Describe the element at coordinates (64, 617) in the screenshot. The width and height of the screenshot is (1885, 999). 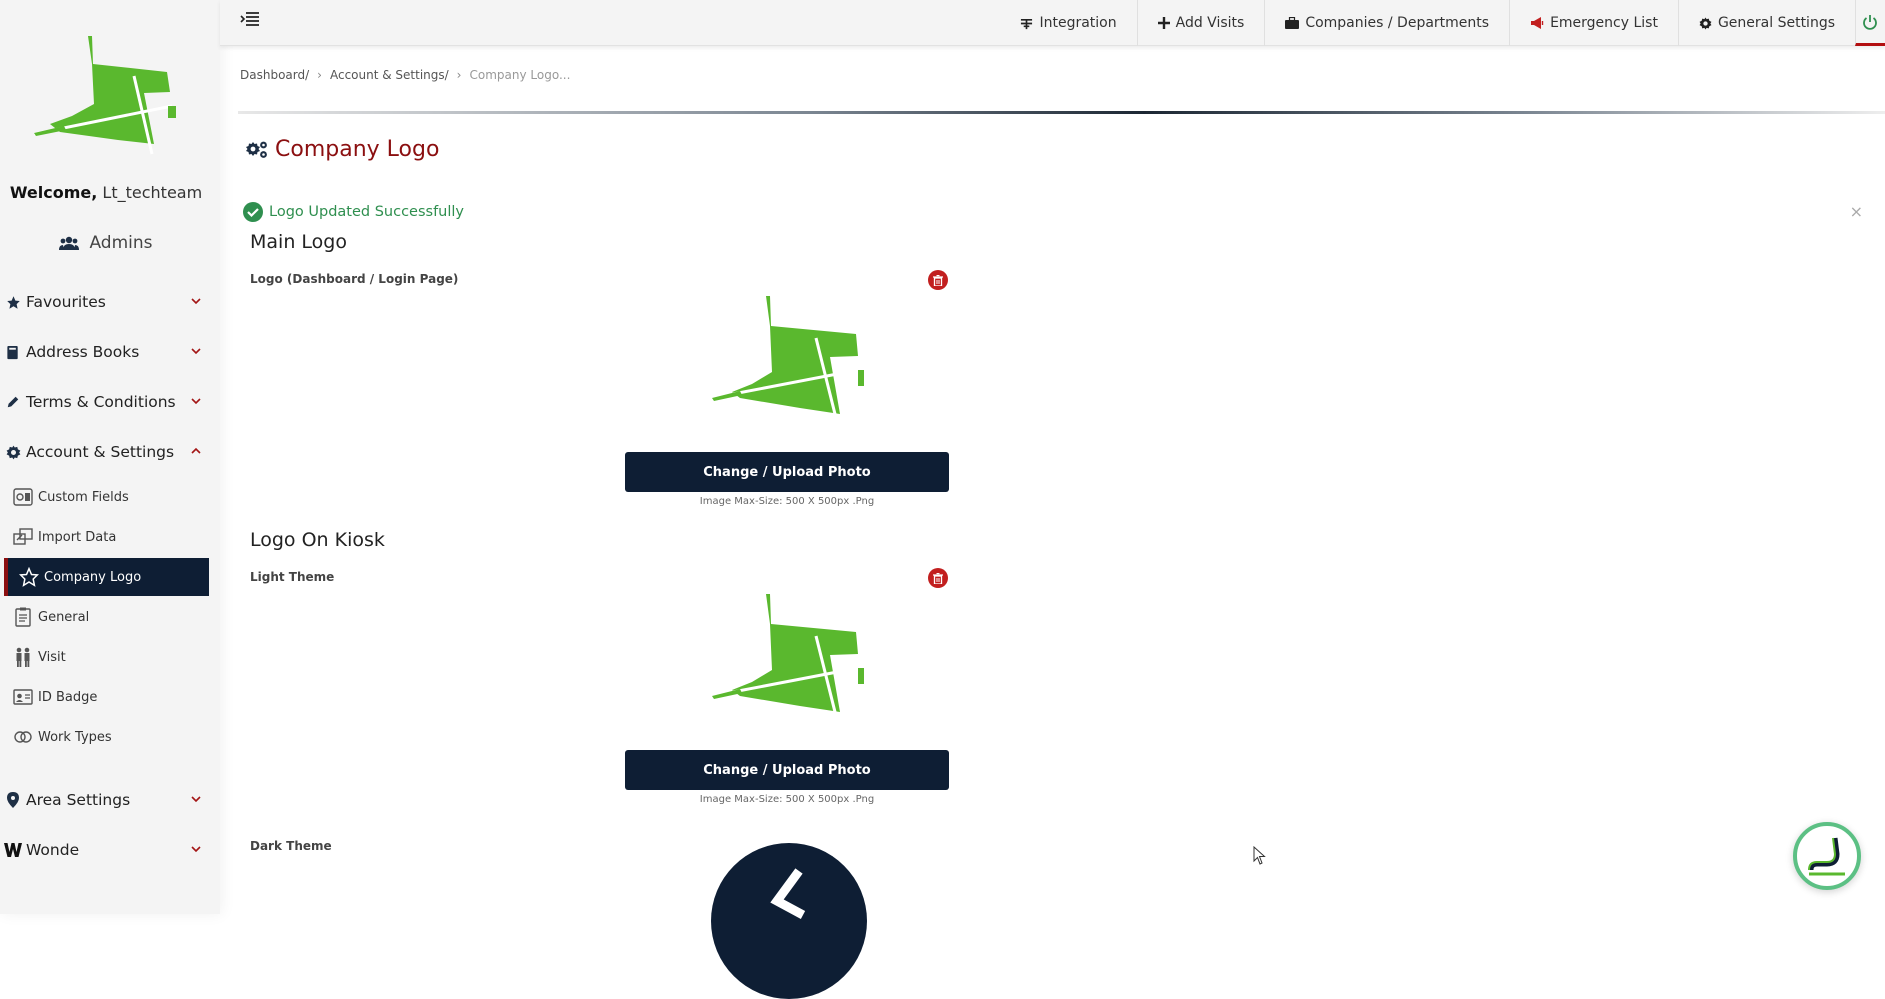
I see `submenu-general-label: General` at that location.